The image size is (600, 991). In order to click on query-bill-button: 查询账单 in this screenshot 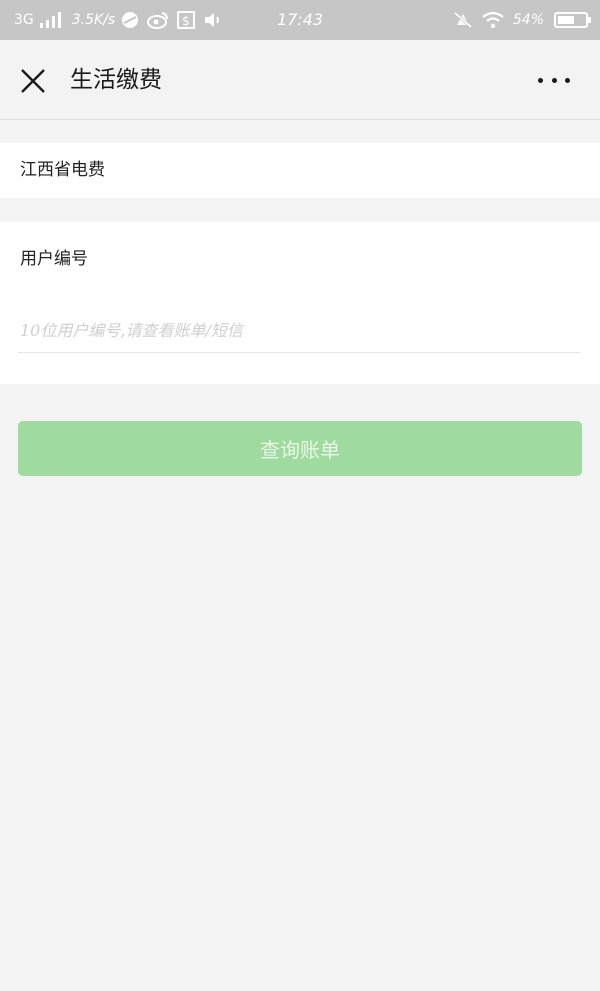, I will do `click(300, 448)`.